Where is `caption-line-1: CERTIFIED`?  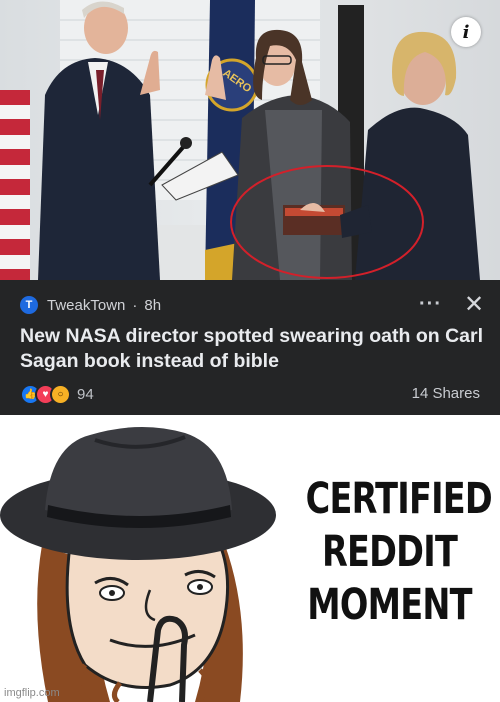 caption-line-1: CERTIFIED is located at coordinates (399, 499).